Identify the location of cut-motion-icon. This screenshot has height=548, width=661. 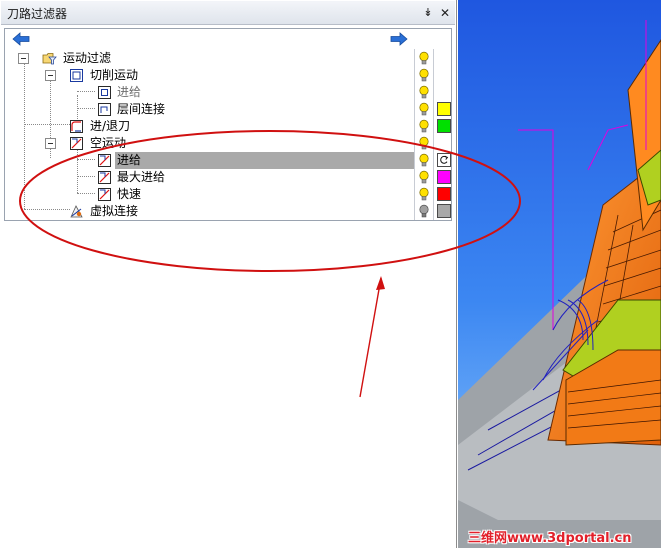
(76, 75).